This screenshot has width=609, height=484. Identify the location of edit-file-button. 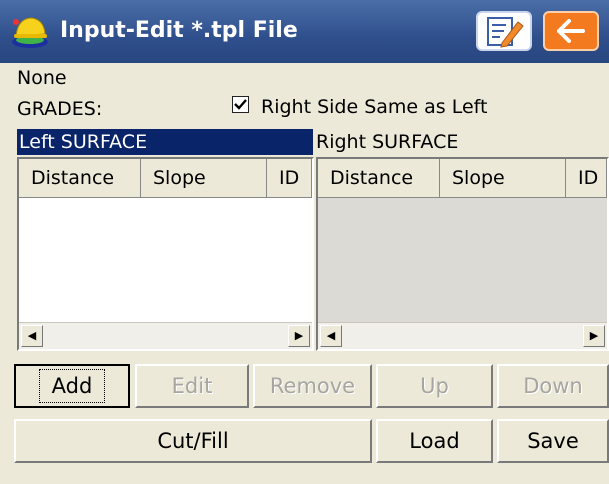
(504, 31).